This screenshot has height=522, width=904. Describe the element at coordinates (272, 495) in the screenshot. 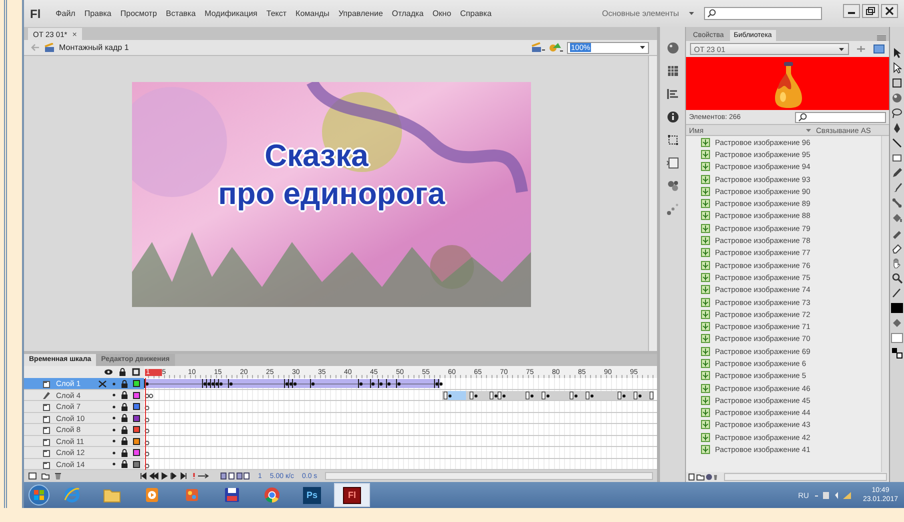

I see `round-browser-icon` at that location.